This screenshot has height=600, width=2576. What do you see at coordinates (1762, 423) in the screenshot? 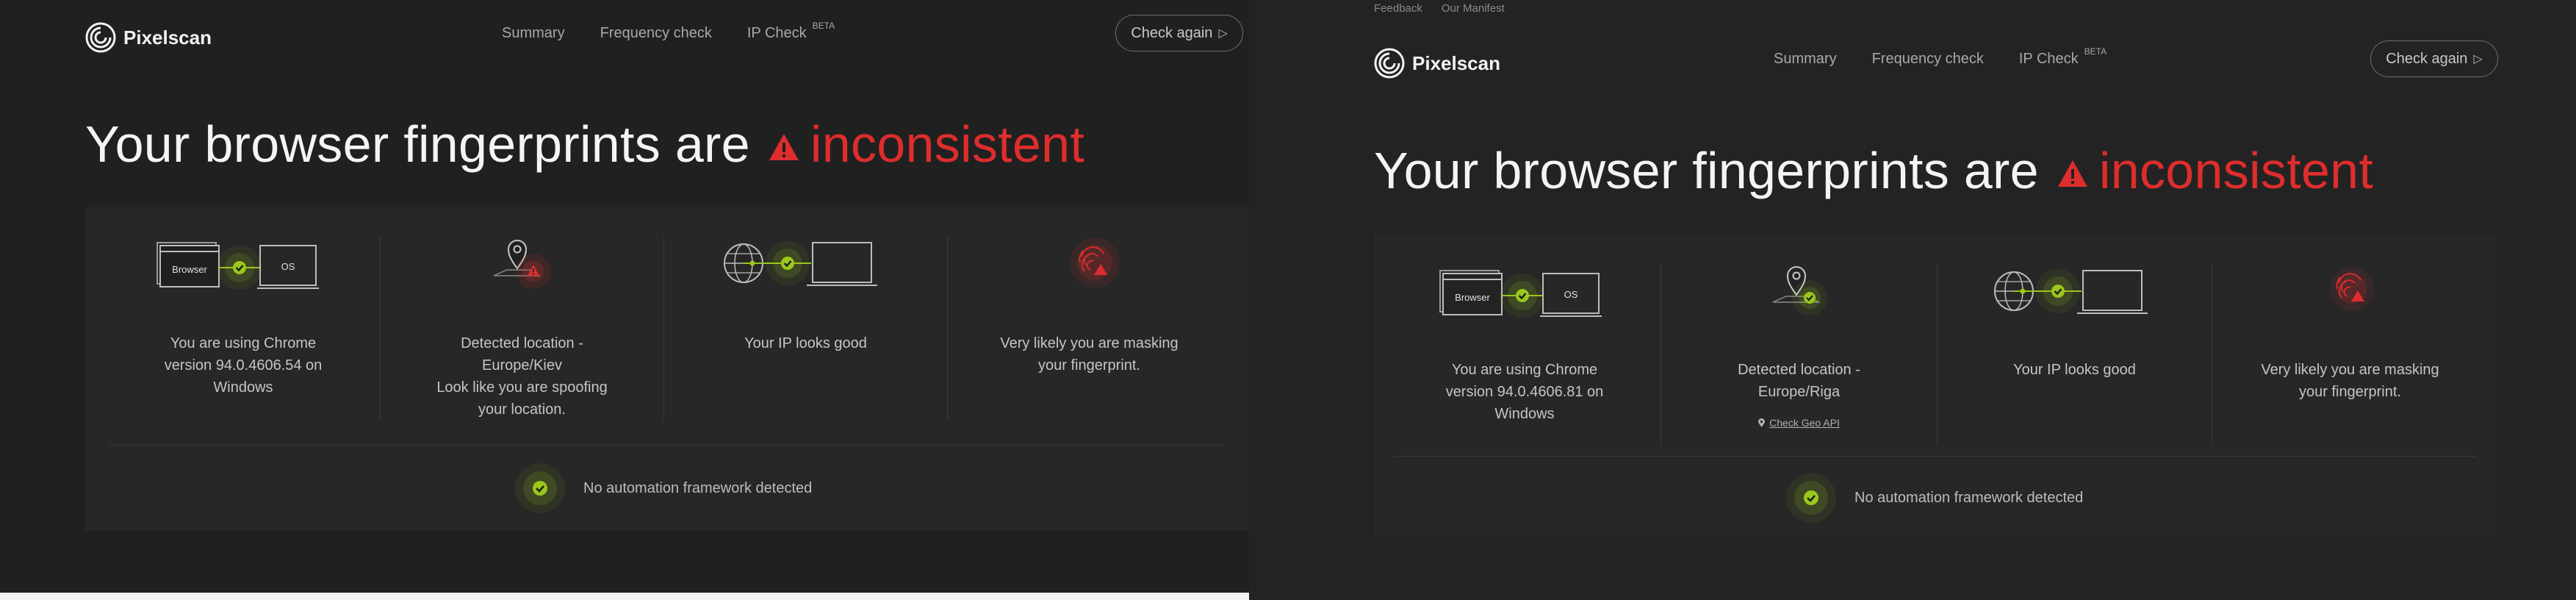
I see `map-pin-icon` at bounding box center [1762, 423].